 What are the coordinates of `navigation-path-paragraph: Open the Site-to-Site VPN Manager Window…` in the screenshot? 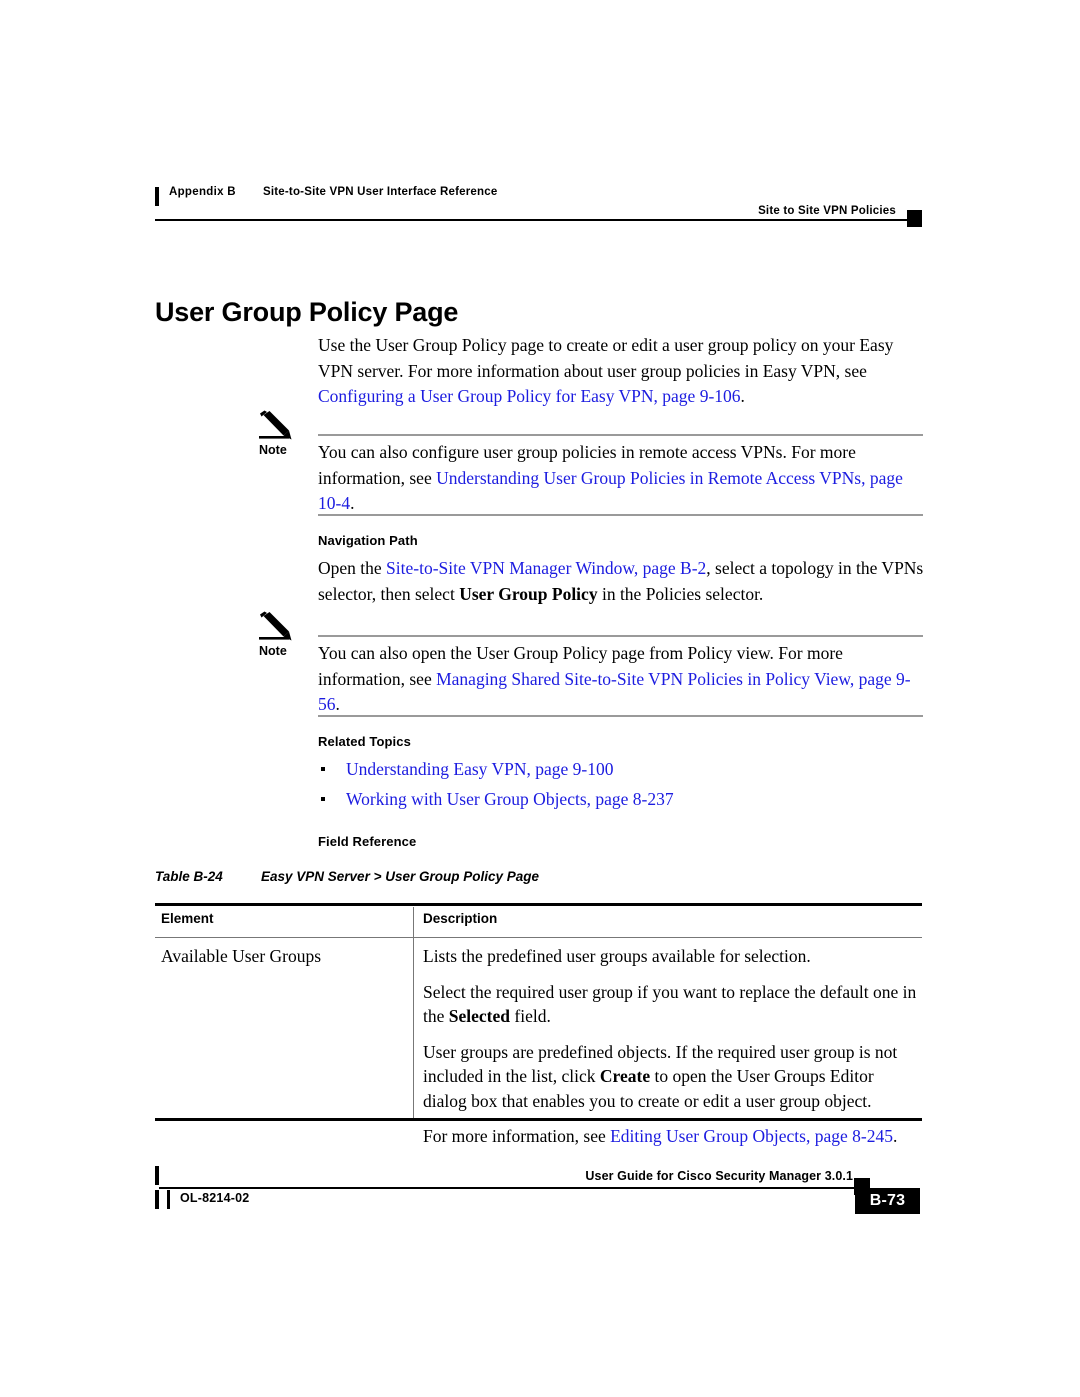 It's located at (621, 581).